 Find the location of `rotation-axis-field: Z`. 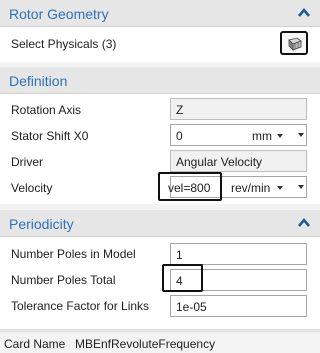

rotation-axis-field: Z is located at coordinates (238, 109).